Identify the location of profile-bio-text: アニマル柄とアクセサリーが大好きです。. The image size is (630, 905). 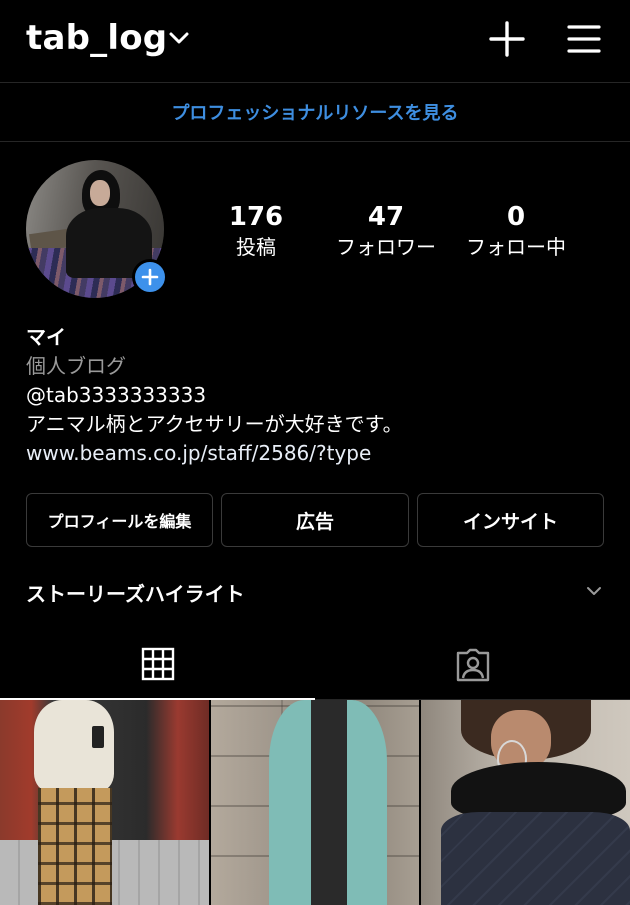
(214, 424).